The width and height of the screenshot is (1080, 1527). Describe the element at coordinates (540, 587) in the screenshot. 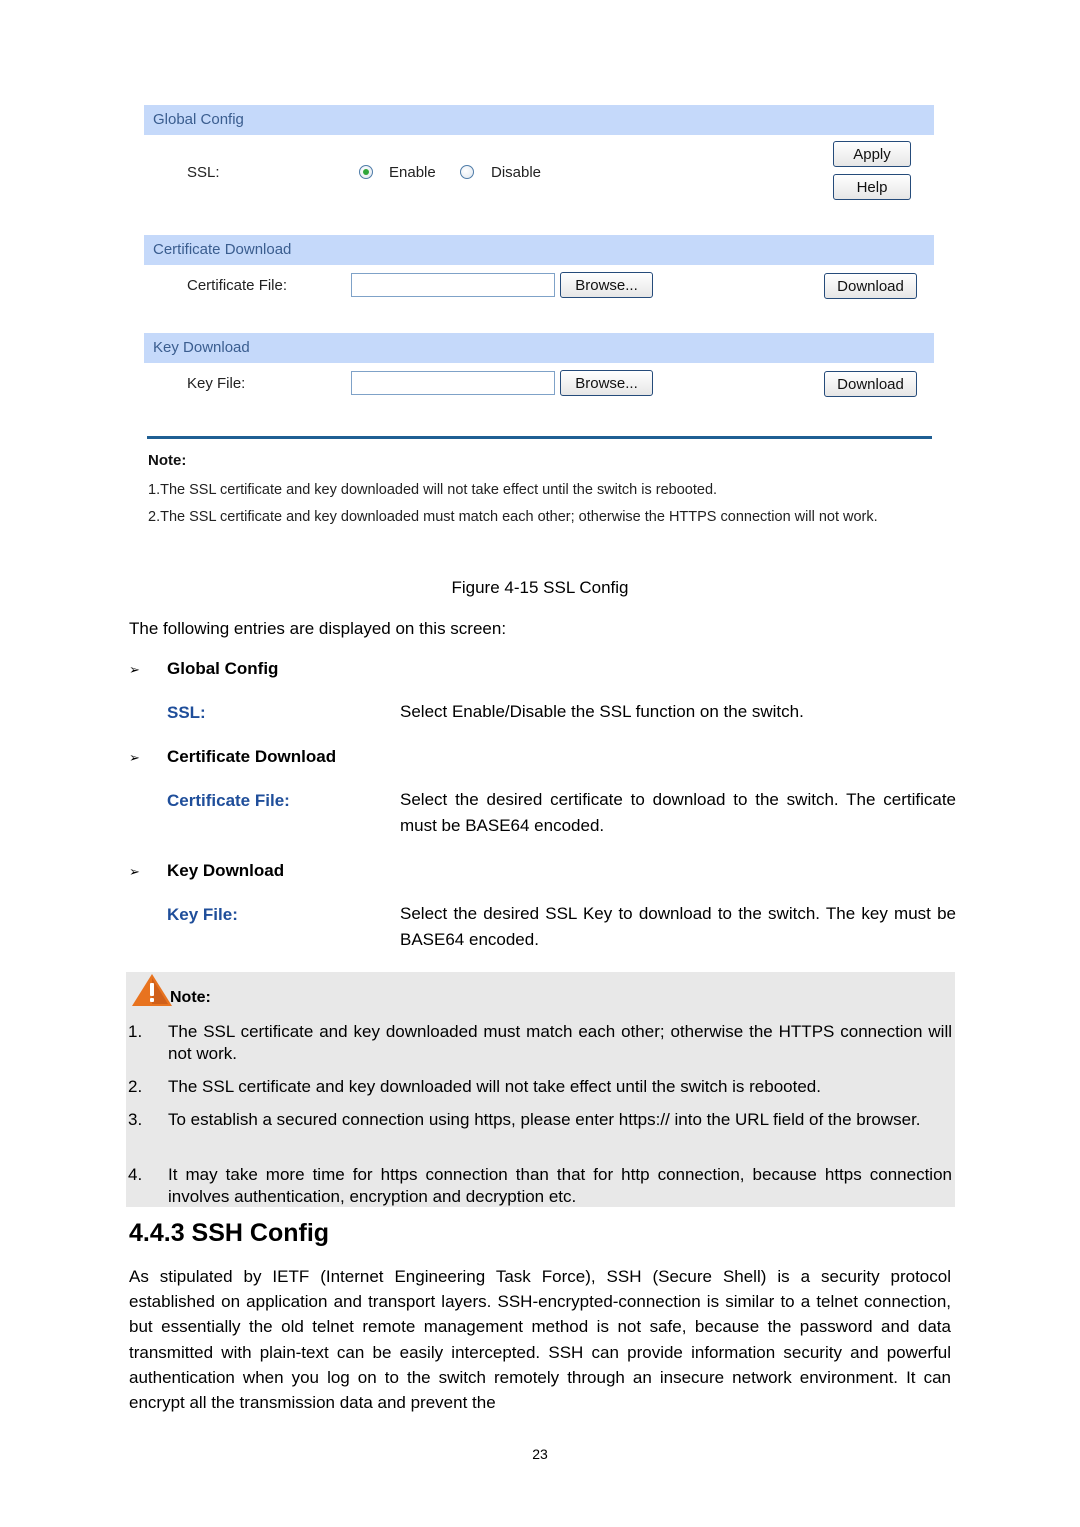

I see `figure-caption: Figure 4-15 SSL Config` at that location.